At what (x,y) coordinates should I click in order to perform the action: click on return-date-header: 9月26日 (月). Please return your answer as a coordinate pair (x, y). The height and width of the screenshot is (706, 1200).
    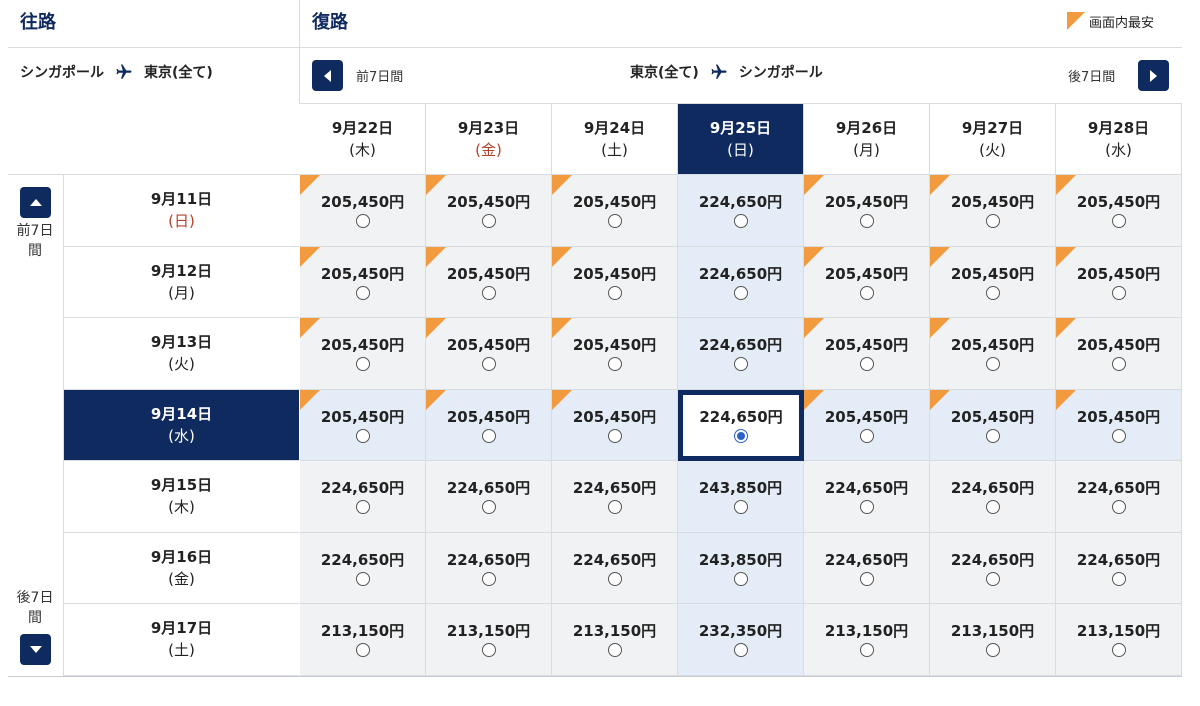
    Looking at the image, I should click on (867, 139).